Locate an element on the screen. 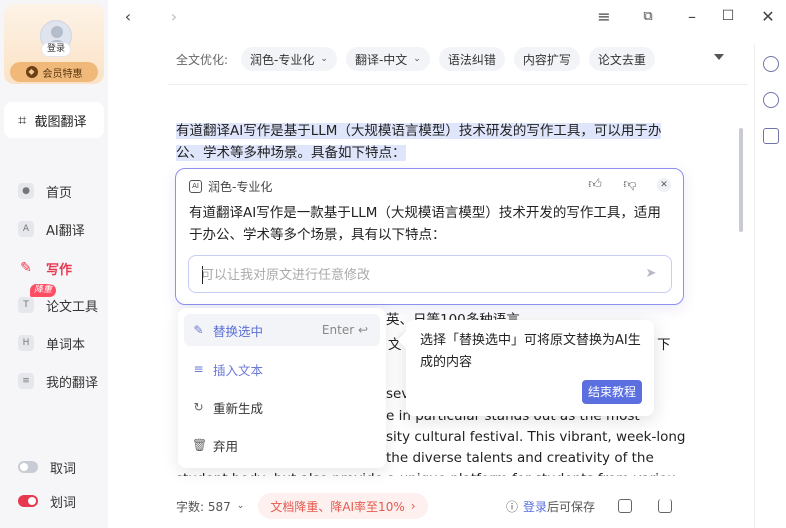 The height and width of the screenshot is (528, 786). instruction-input-box: ➤ is located at coordinates (430, 274).